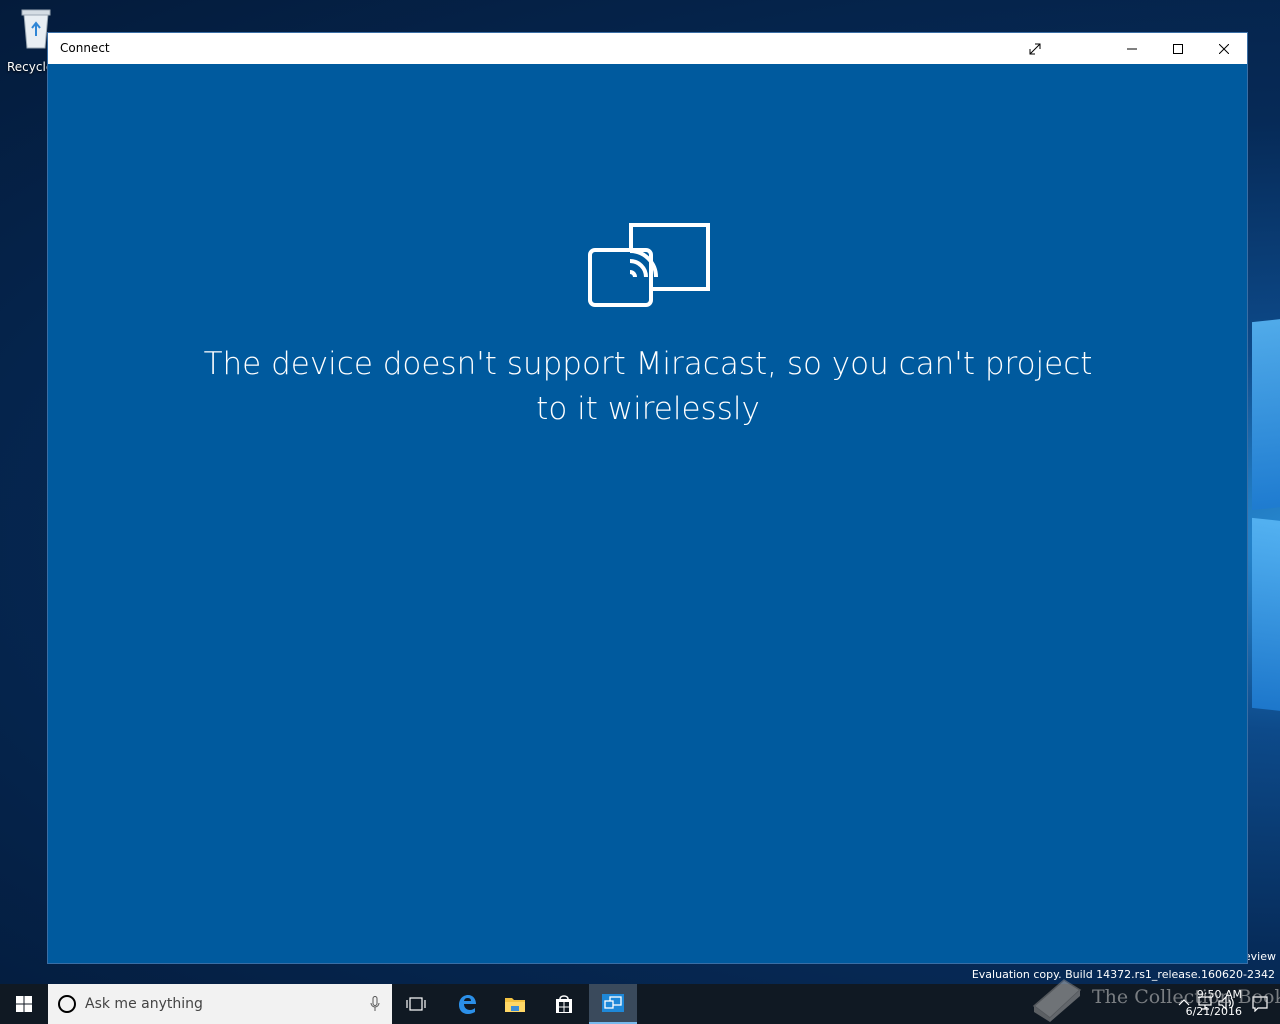  What do you see at coordinates (1057, 1000) in the screenshot?
I see `book-logo-icon` at bounding box center [1057, 1000].